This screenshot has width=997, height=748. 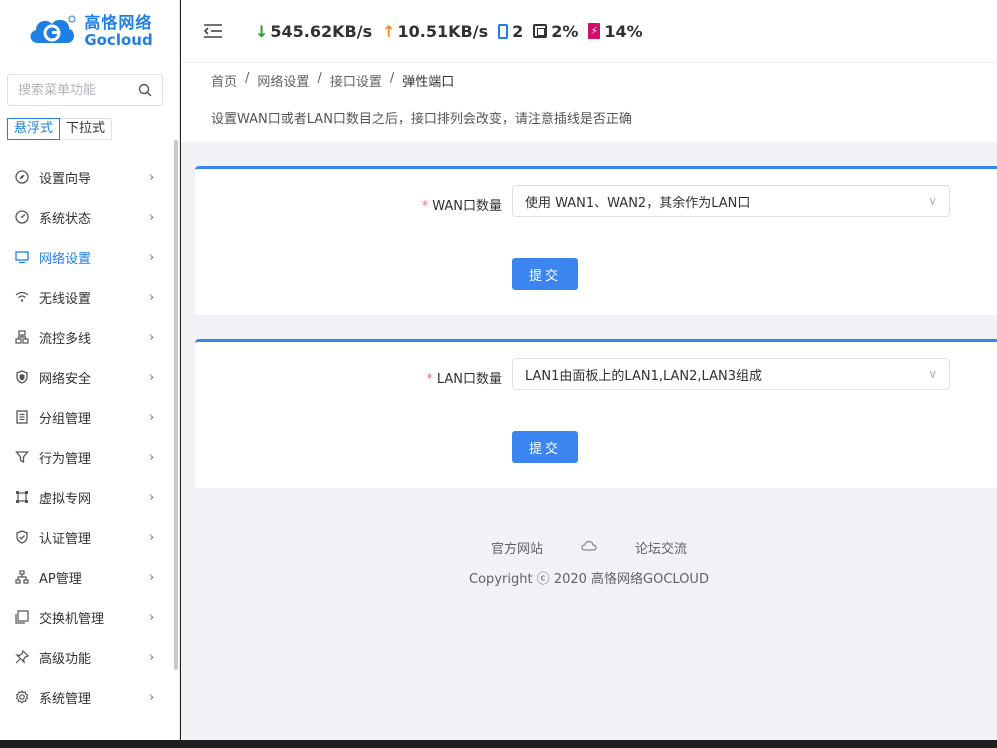 I want to click on wan-submit-button: 提交, so click(x=545, y=274).